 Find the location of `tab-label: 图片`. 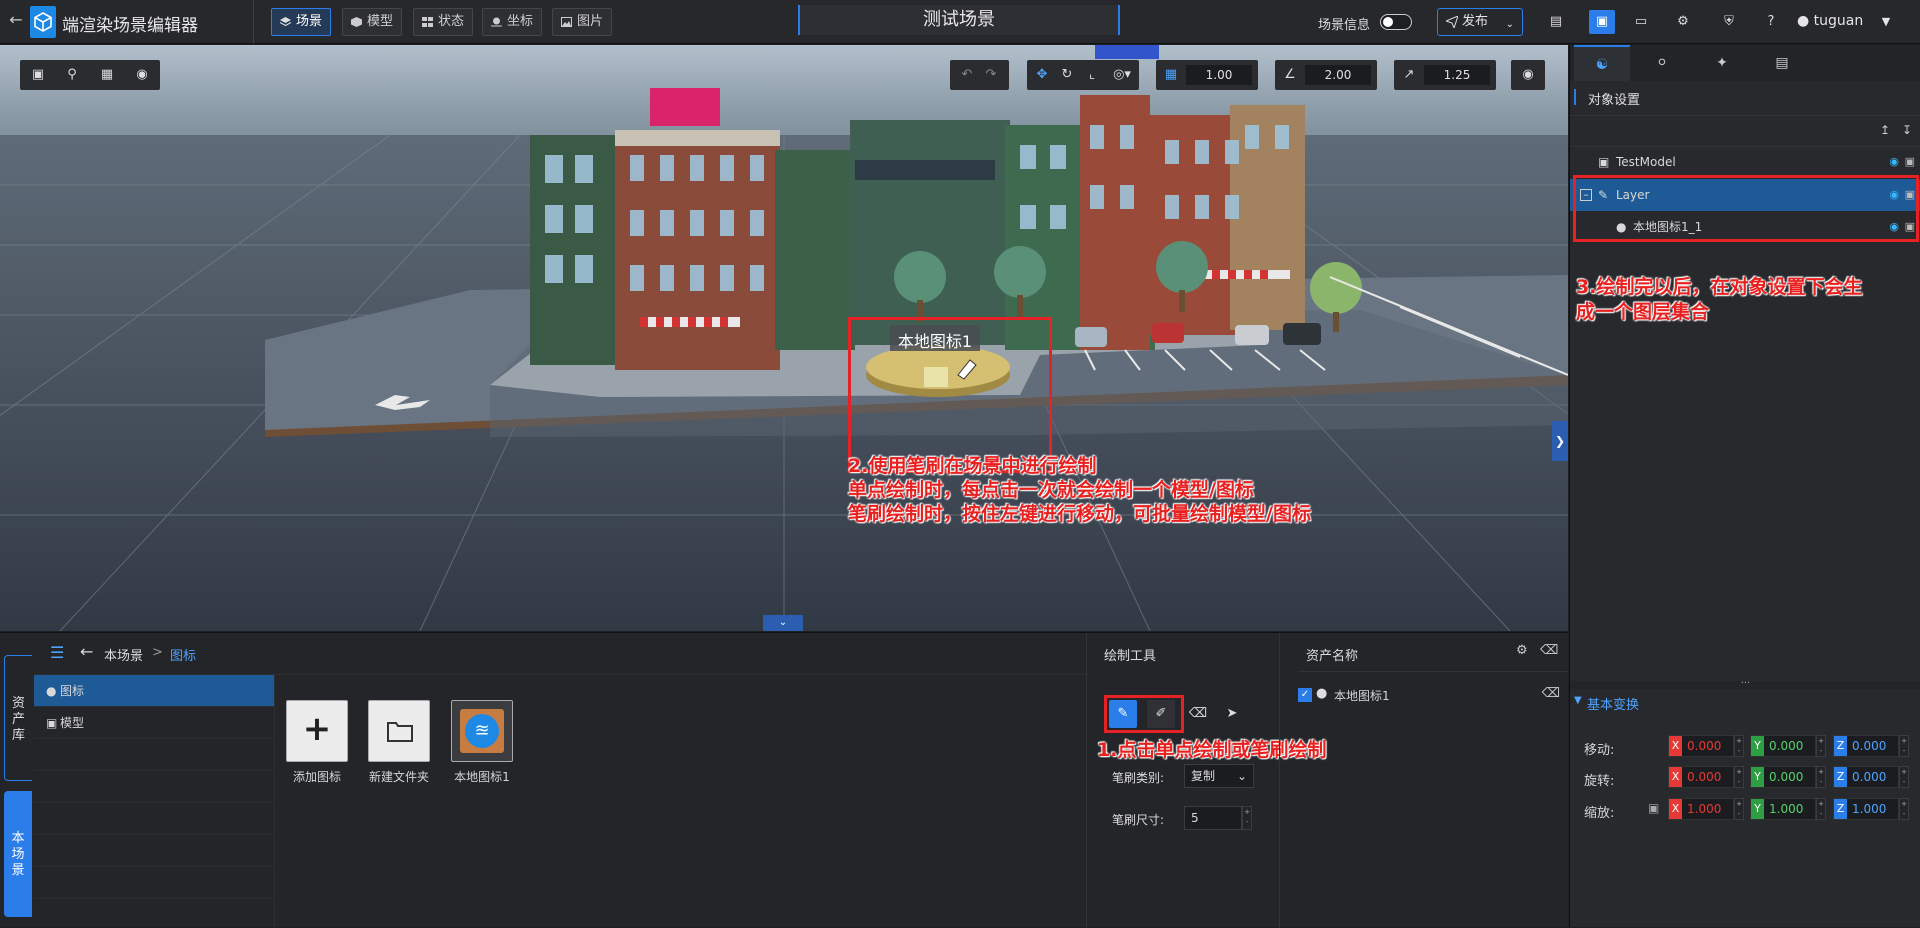

tab-label: 图片 is located at coordinates (590, 21).